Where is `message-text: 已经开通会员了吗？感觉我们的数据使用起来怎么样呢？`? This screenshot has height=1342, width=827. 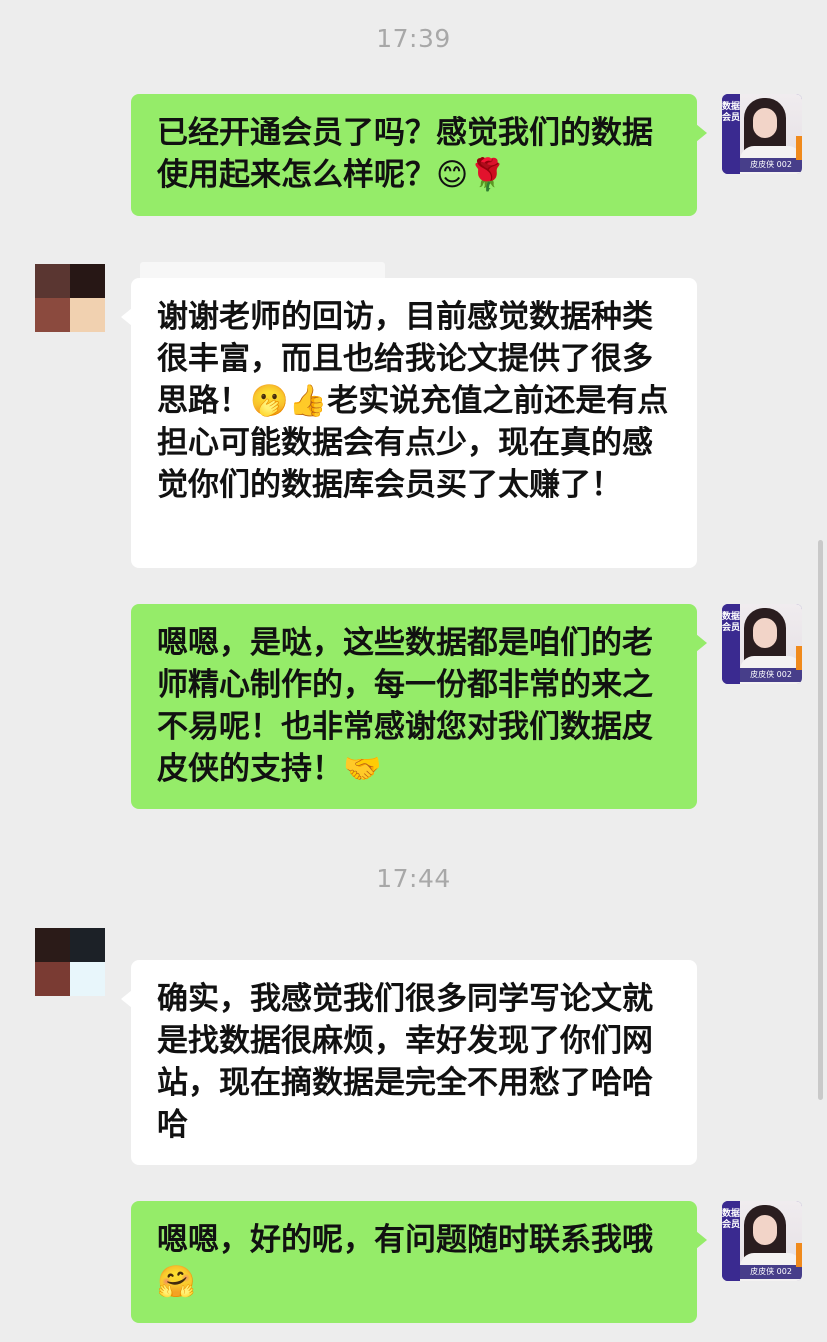
message-text: 已经开通会员了吗？感觉我们的数据使用起来怎么样呢？ is located at coordinates (405, 154).